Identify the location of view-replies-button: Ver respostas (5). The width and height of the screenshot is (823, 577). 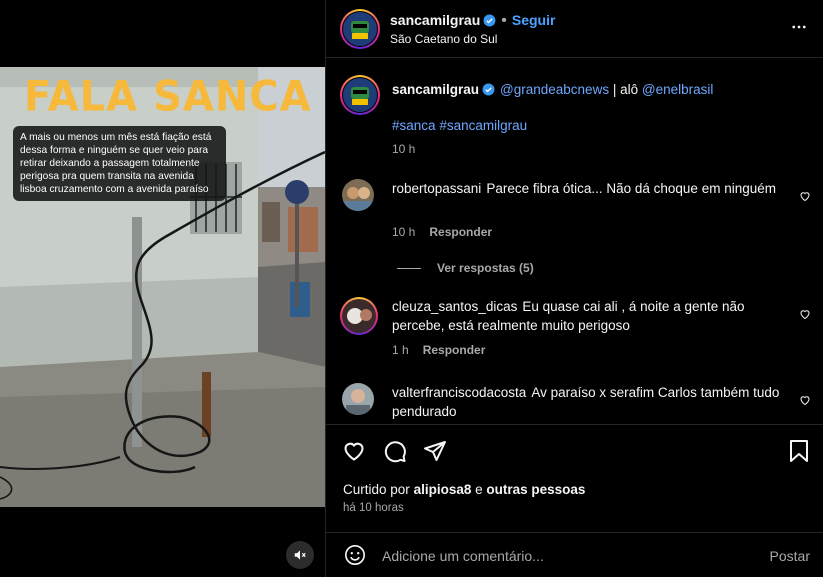
(465, 268).